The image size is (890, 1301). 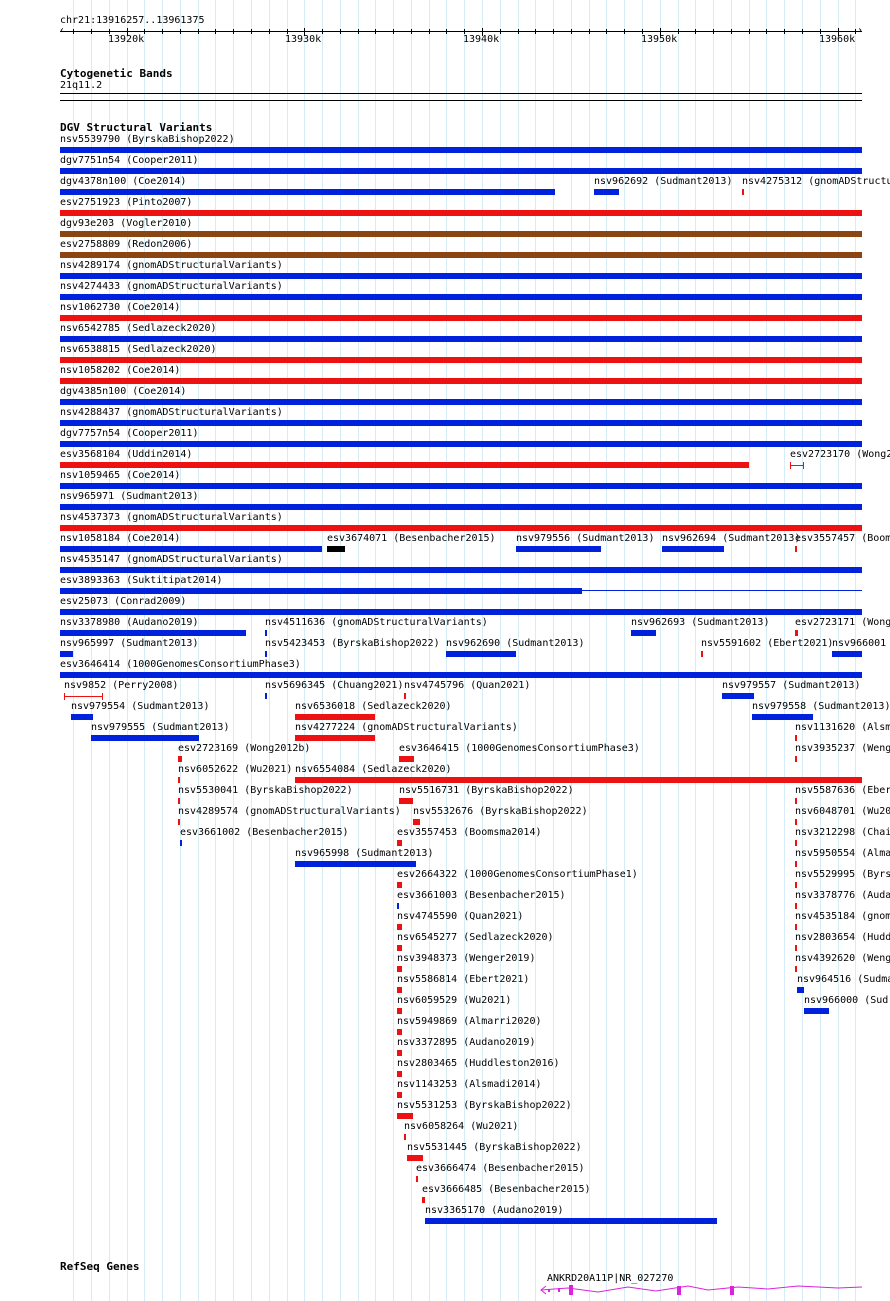 I want to click on variant-label: nsv3212298 (Chai, so click(x=842, y=833).